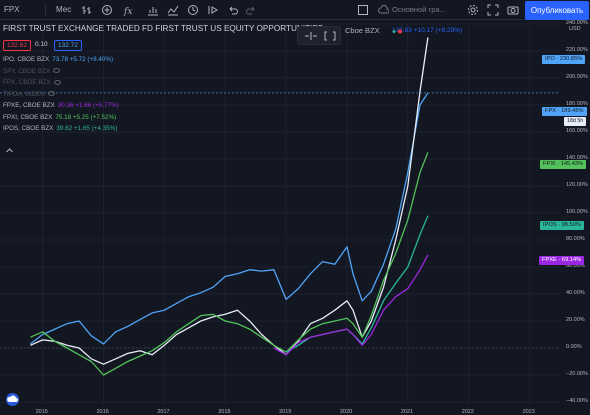  Describe the element at coordinates (577, 50) in the screenshot. I see `y-tick-label: 220.00%` at that location.